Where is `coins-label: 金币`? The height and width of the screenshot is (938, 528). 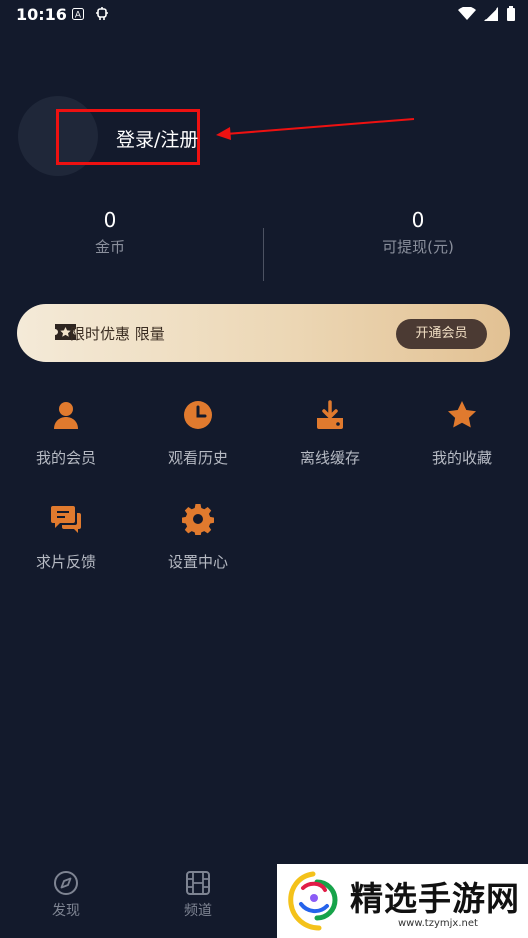
coins-label: 金币 is located at coordinates (109, 247).